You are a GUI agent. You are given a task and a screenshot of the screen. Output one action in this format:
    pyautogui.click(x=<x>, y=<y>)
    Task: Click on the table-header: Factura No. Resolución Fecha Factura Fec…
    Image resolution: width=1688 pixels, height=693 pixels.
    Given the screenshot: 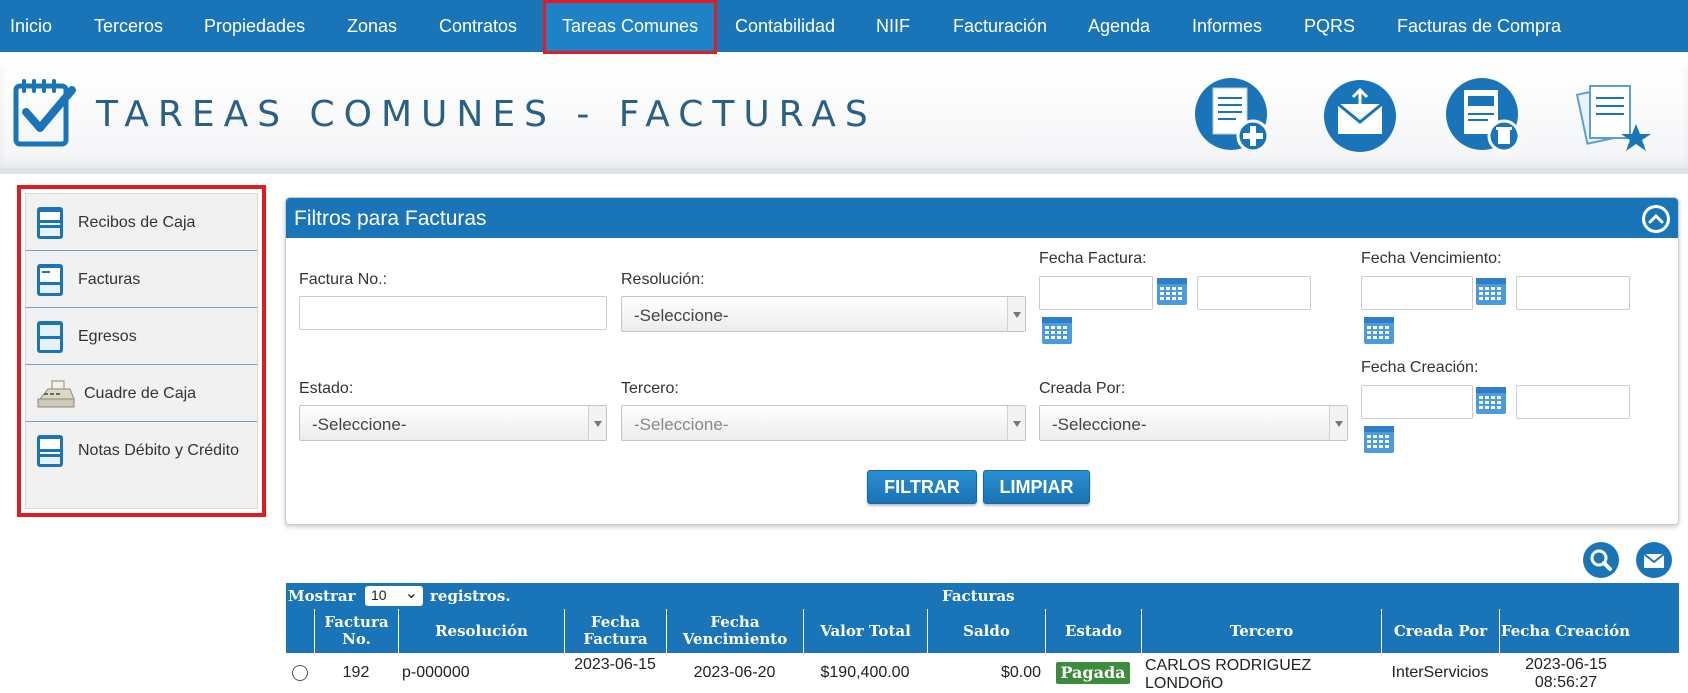 What is the action you would take?
    pyautogui.click(x=982, y=631)
    